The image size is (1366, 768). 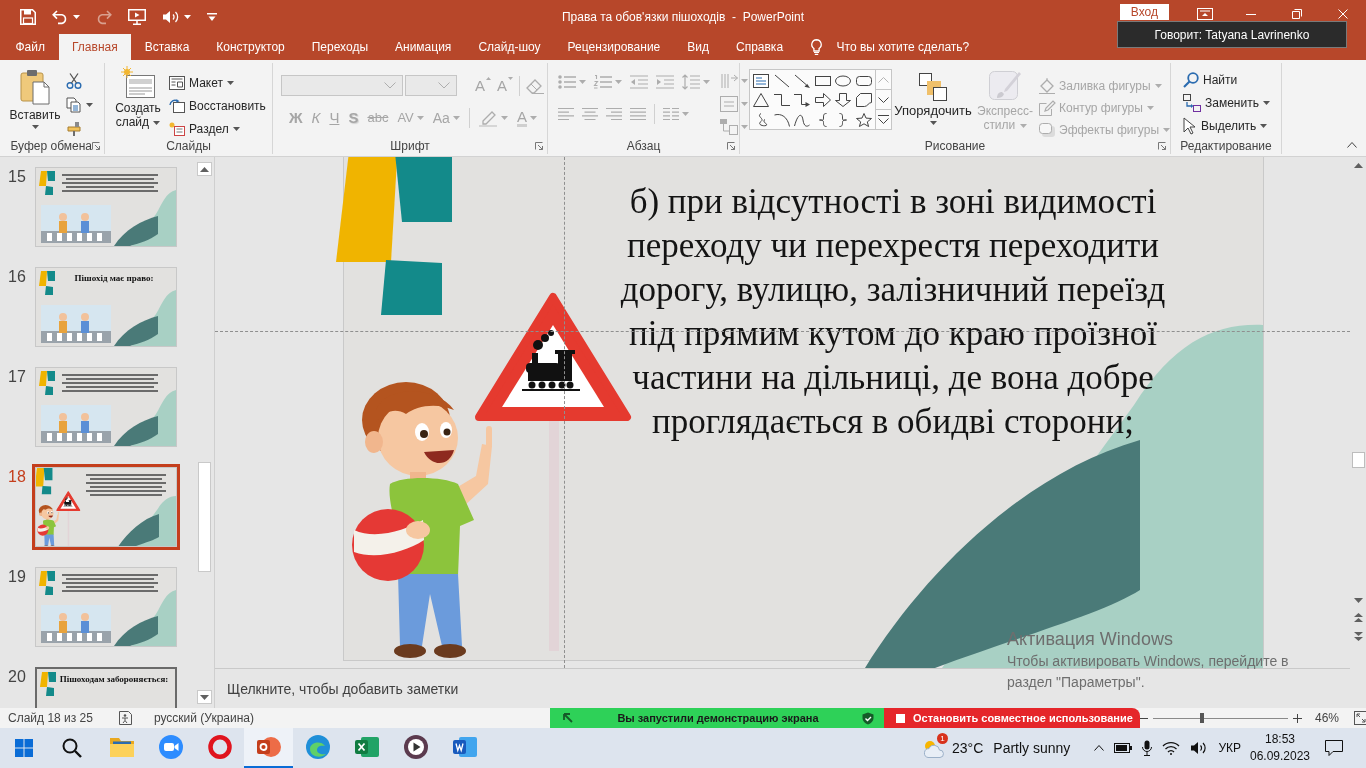 What do you see at coordinates (72, 748) in the screenshot?
I see `search-icon` at bounding box center [72, 748].